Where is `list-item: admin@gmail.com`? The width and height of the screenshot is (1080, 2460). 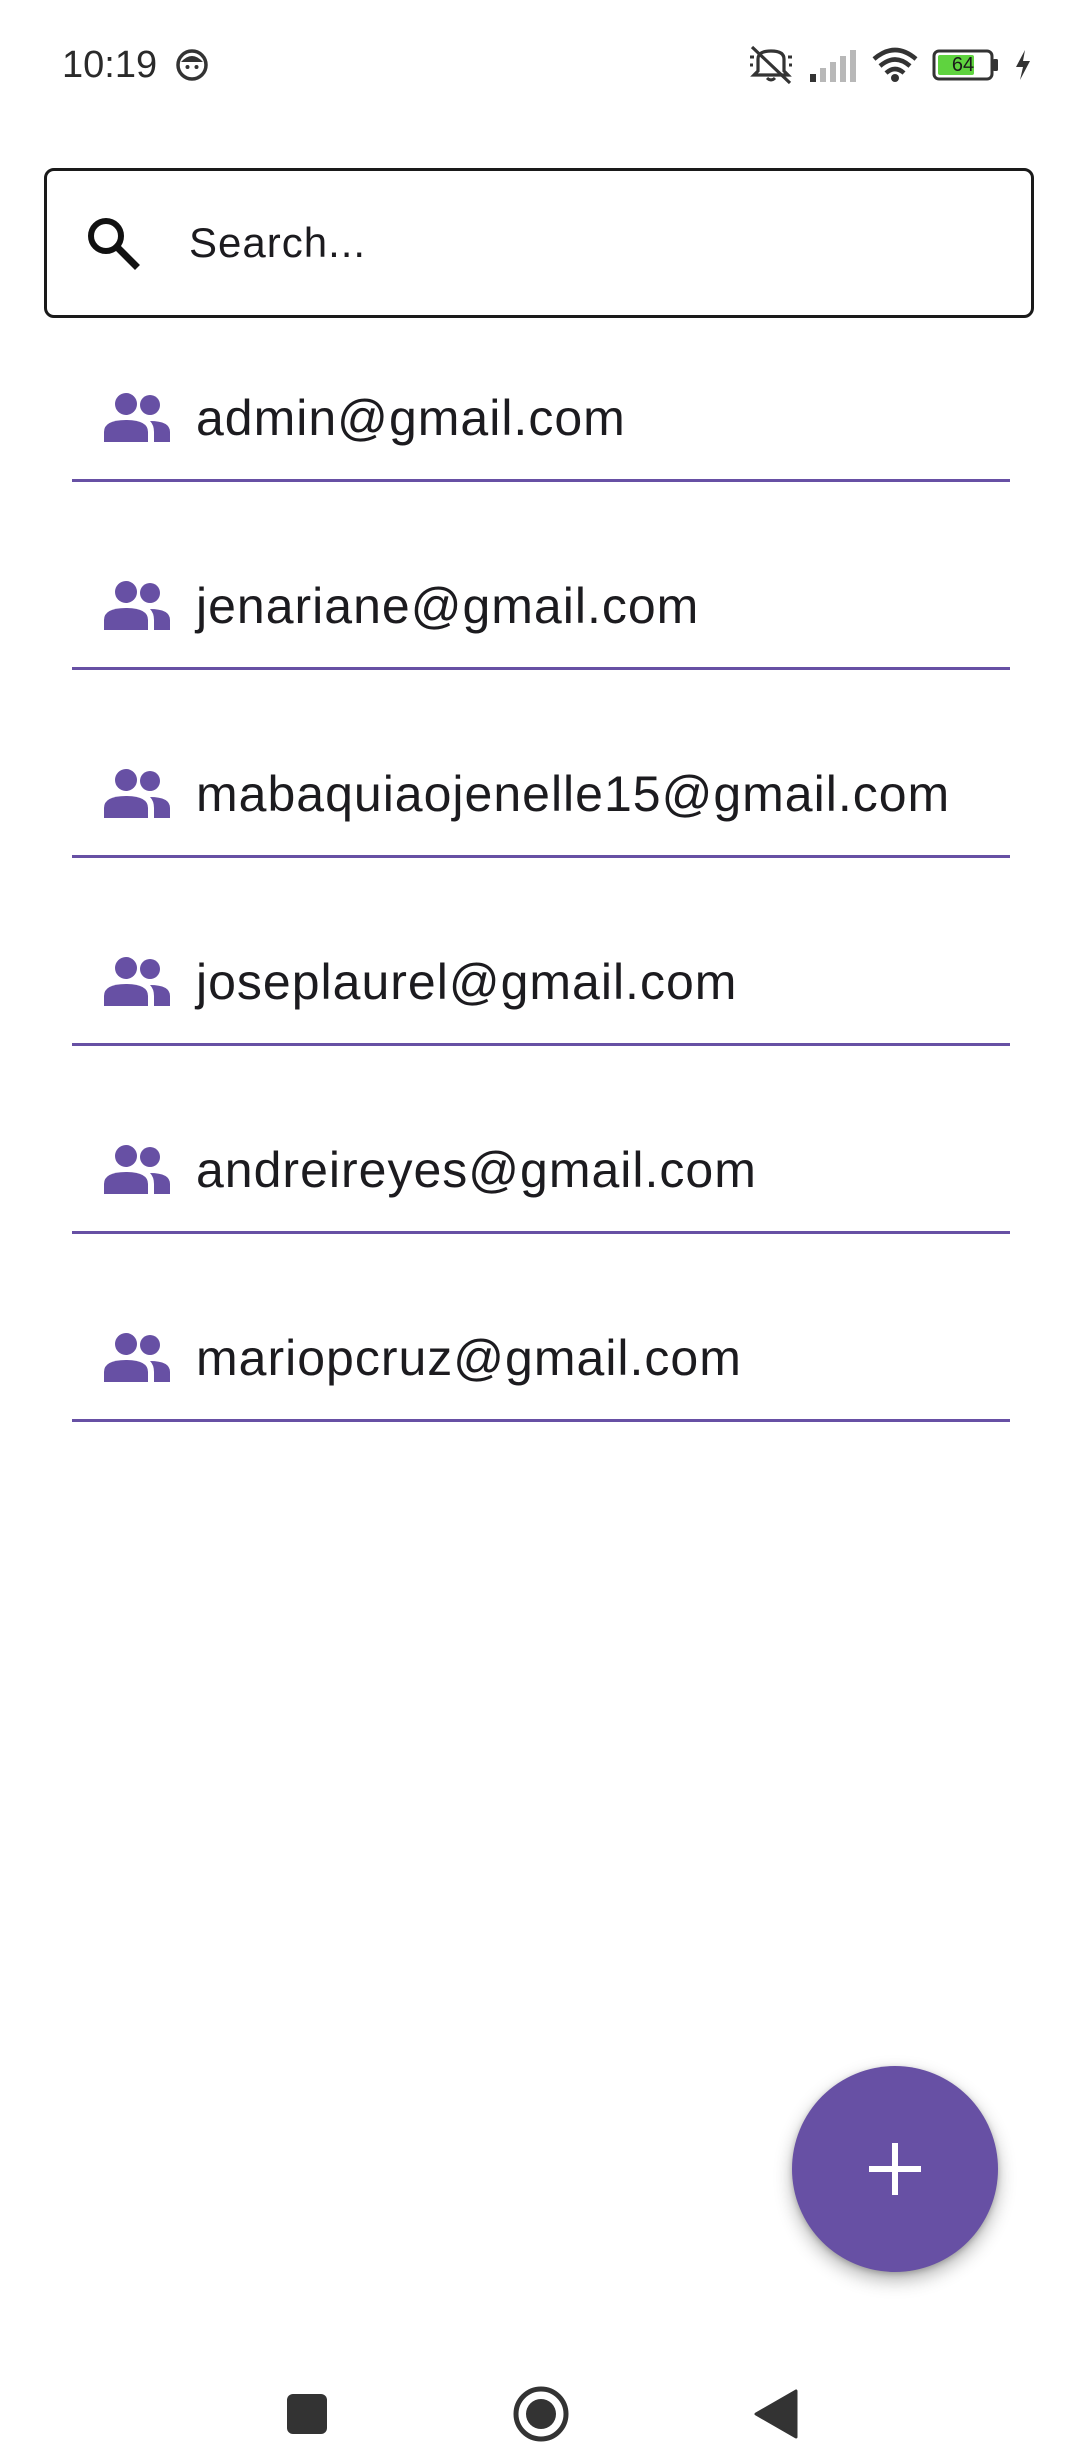
list-item: admin@gmail.com is located at coordinates (541, 406).